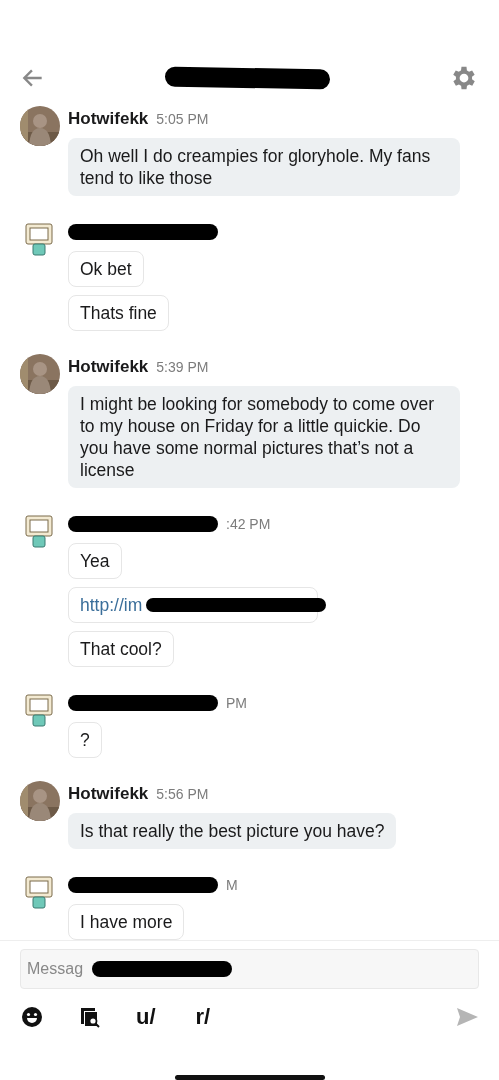 Image resolution: width=499 pixels, height=1080 pixels. I want to click on message-bubble: Is that really the best picture you have?, so click(232, 831).